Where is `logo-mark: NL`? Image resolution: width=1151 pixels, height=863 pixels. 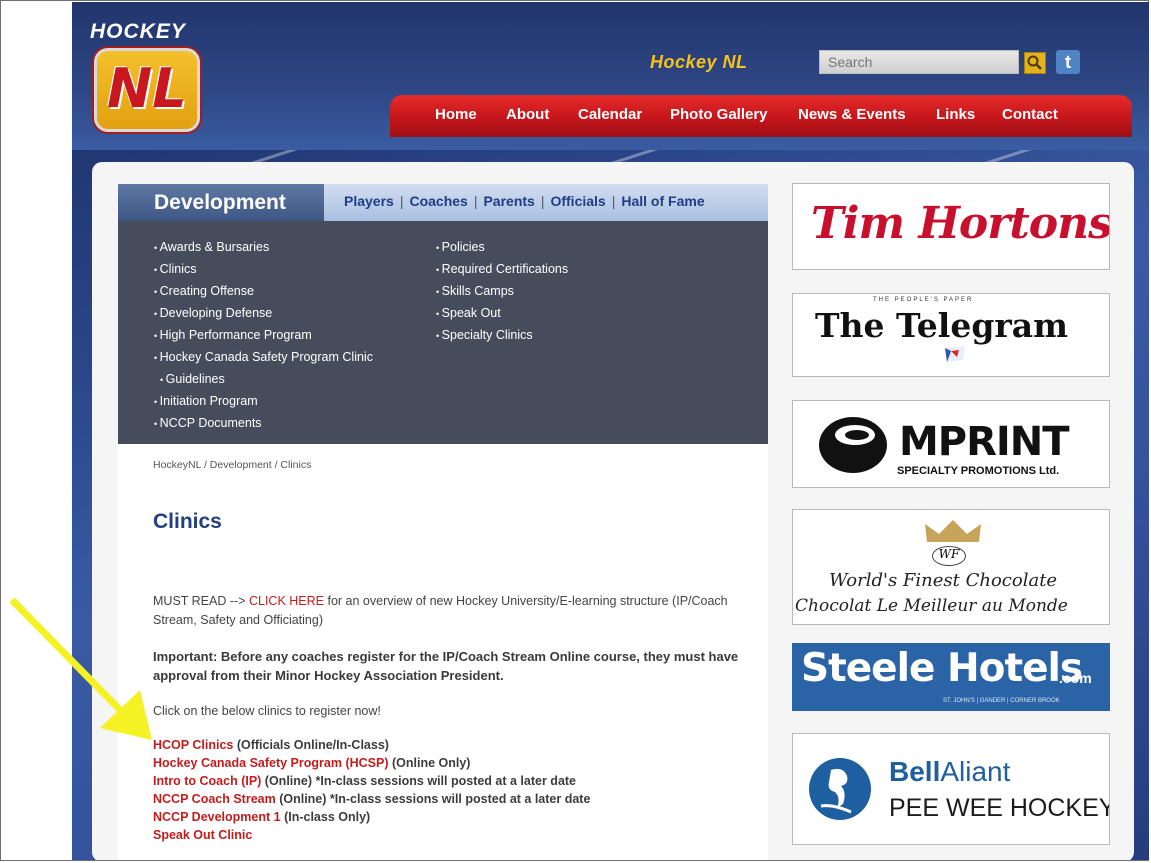 logo-mark: NL is located at coordinates (147, 88).